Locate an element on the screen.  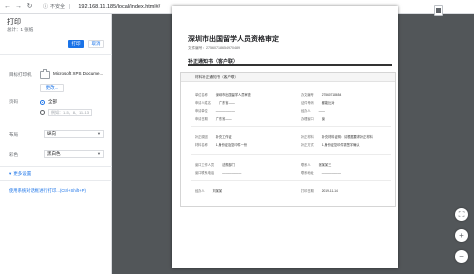
field-label: 打印日期 is located at coordinates (307, 191).